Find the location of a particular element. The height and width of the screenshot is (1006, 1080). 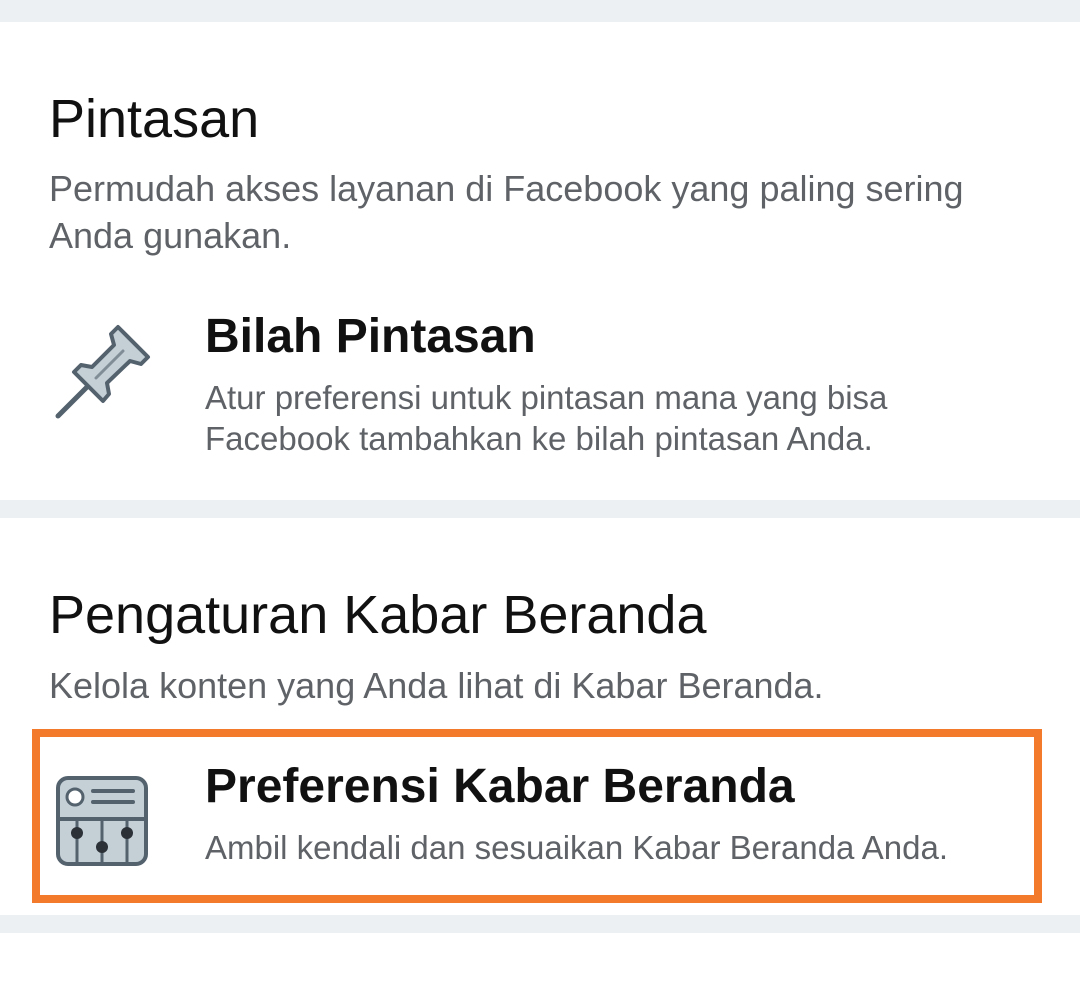

shortcut-bar-title: Bilah Pintasan is located at coordinates (370, 336).